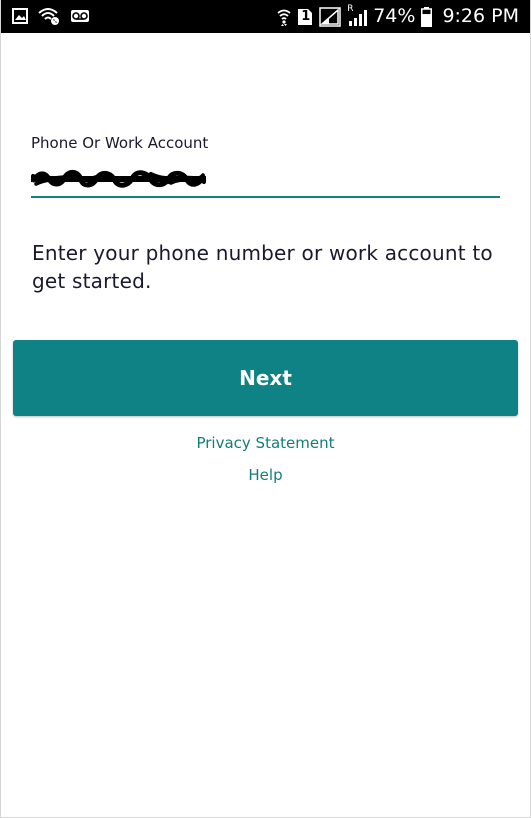 This screenshot has height=818, width=531. What do you see at coordinates (20, 16) in the screenshot?
I see `gallery-icon` at bounding box center [20, 16].